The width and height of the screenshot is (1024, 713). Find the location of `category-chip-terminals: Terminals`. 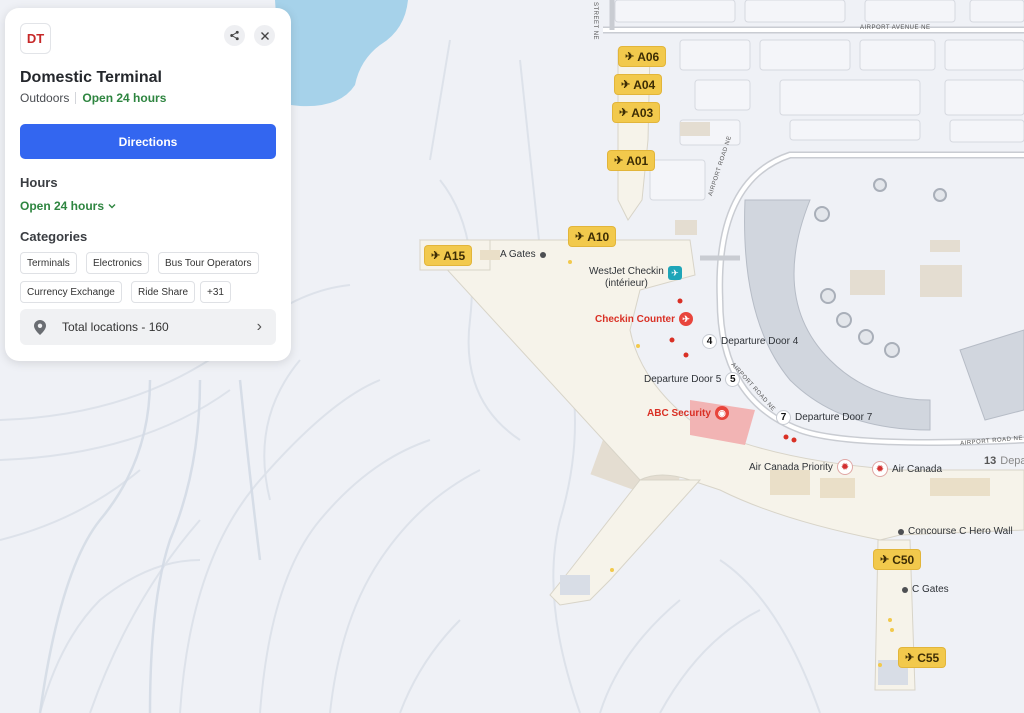

category-chip-terminals: Terminals is located at coordinates (48, 263).